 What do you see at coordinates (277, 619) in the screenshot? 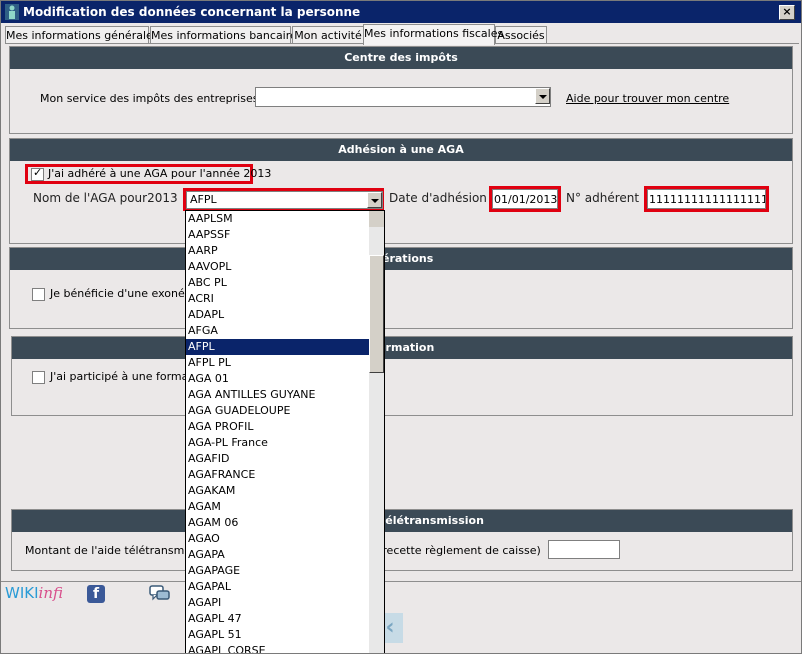
I see `dropdown-option: AGAPL 47` at bounding box center [277, 619].